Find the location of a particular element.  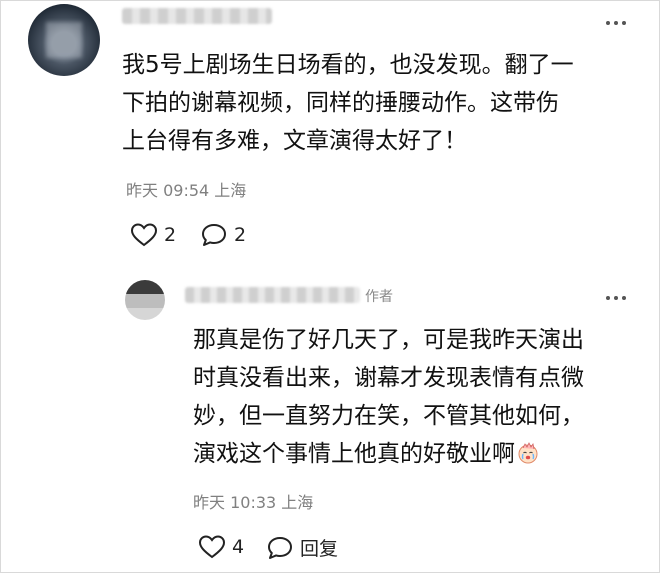

reply-button: 回复 is located at coordinates (302, 547).